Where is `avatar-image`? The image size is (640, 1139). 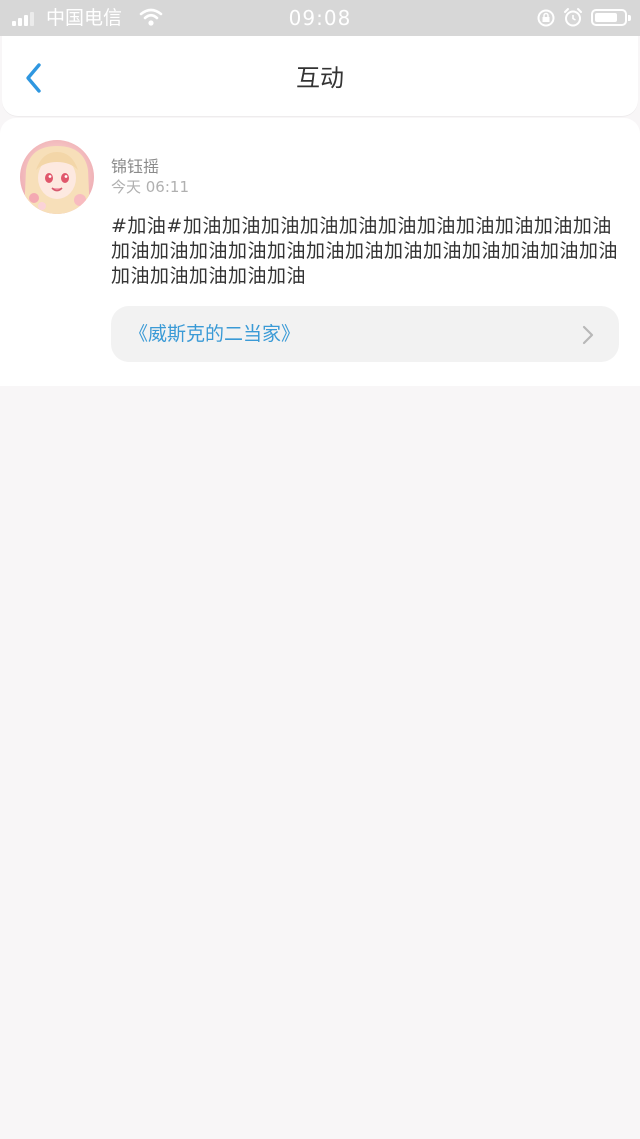 avatar-image is located at coordinates (57, 180).